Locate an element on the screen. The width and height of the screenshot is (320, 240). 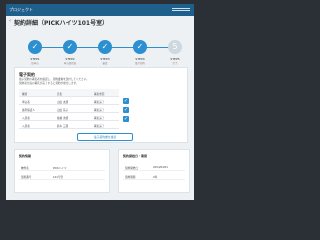
table-cell: 鈴木 三郎 is located at coordinates (63, 126).